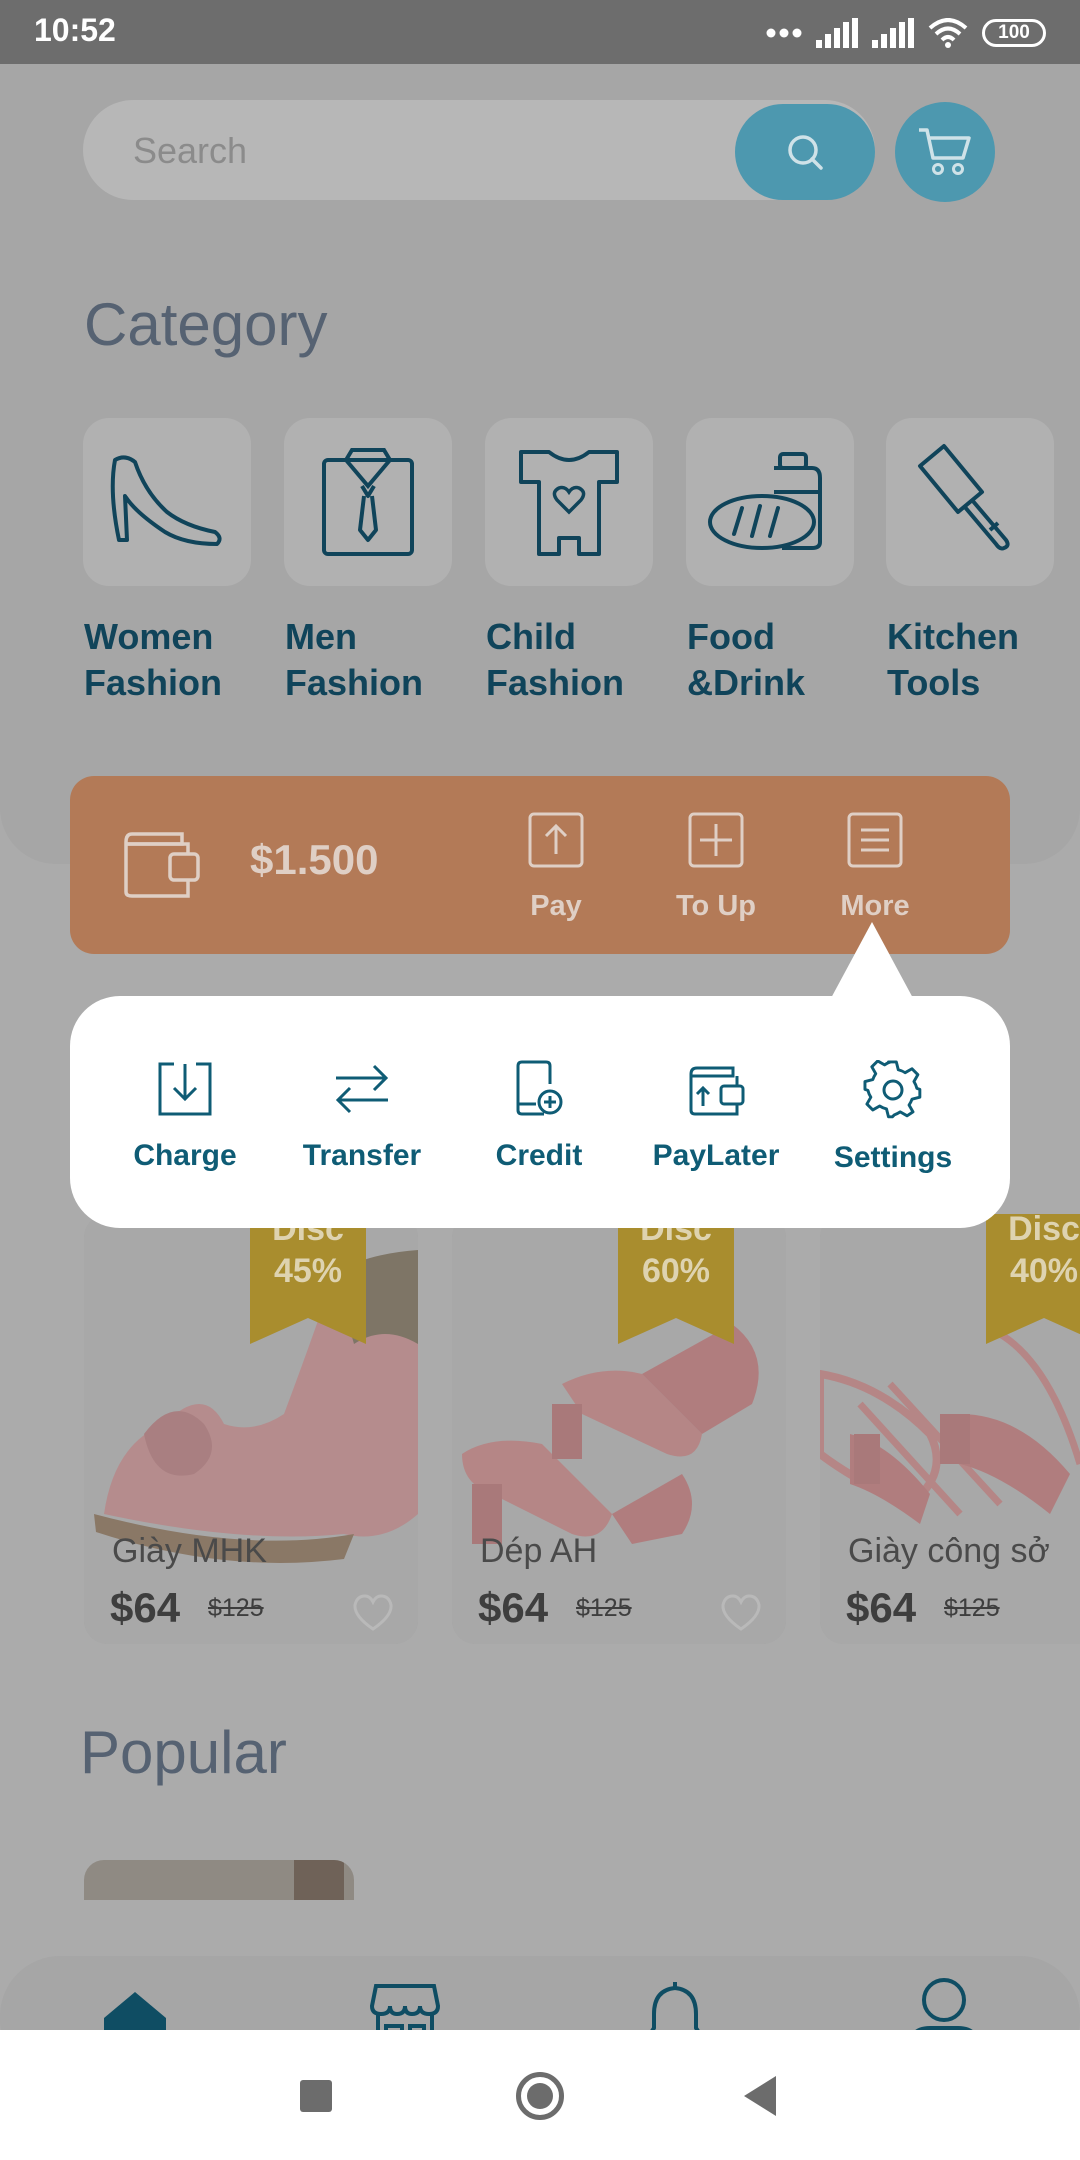 The image size is (1080, 2160). Describe the element at coordinates (1044, 1231) in the screenshot. I see `discount-label: Disc` at that location.